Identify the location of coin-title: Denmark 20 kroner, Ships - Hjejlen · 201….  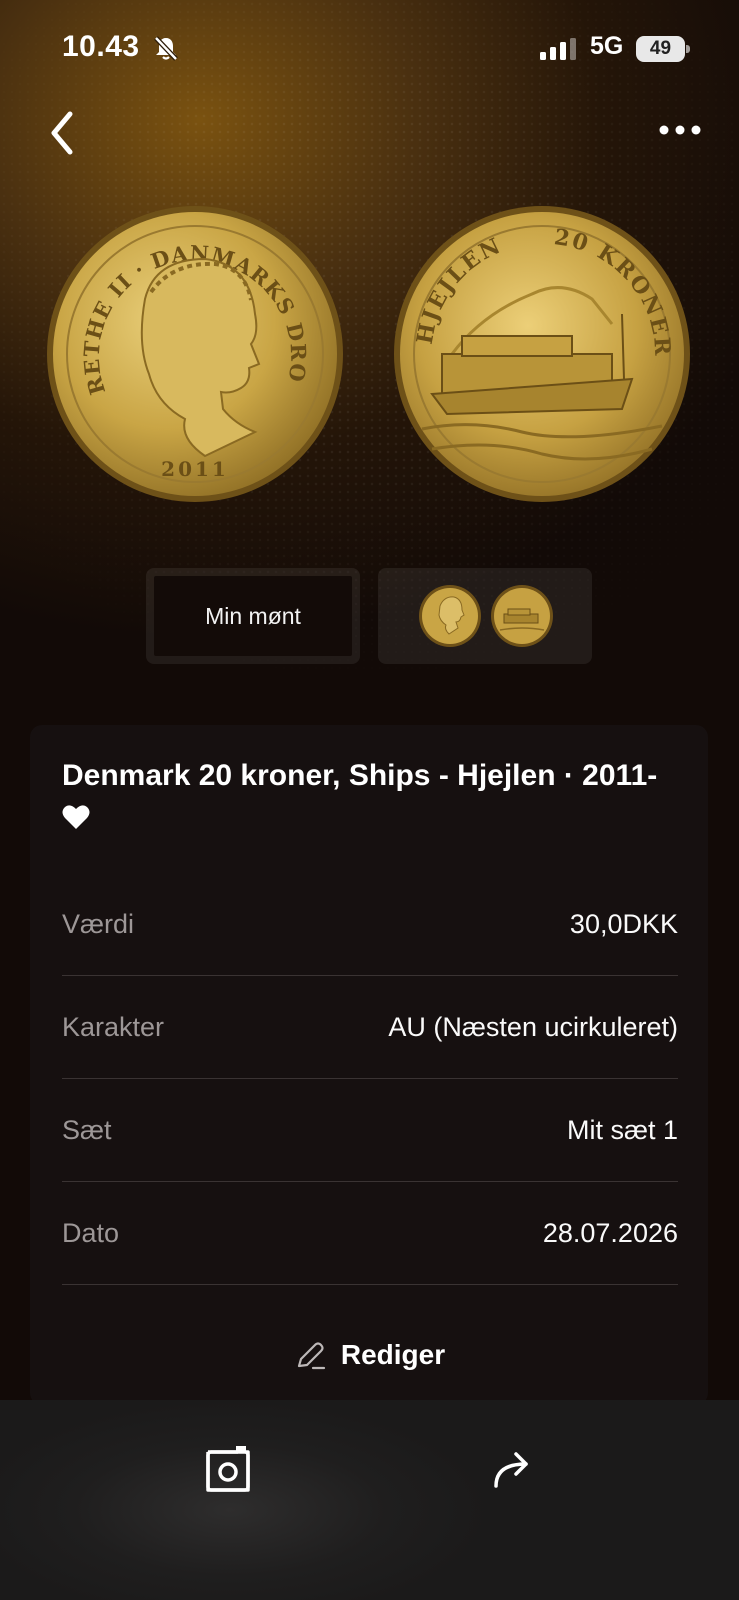
(362, 797).